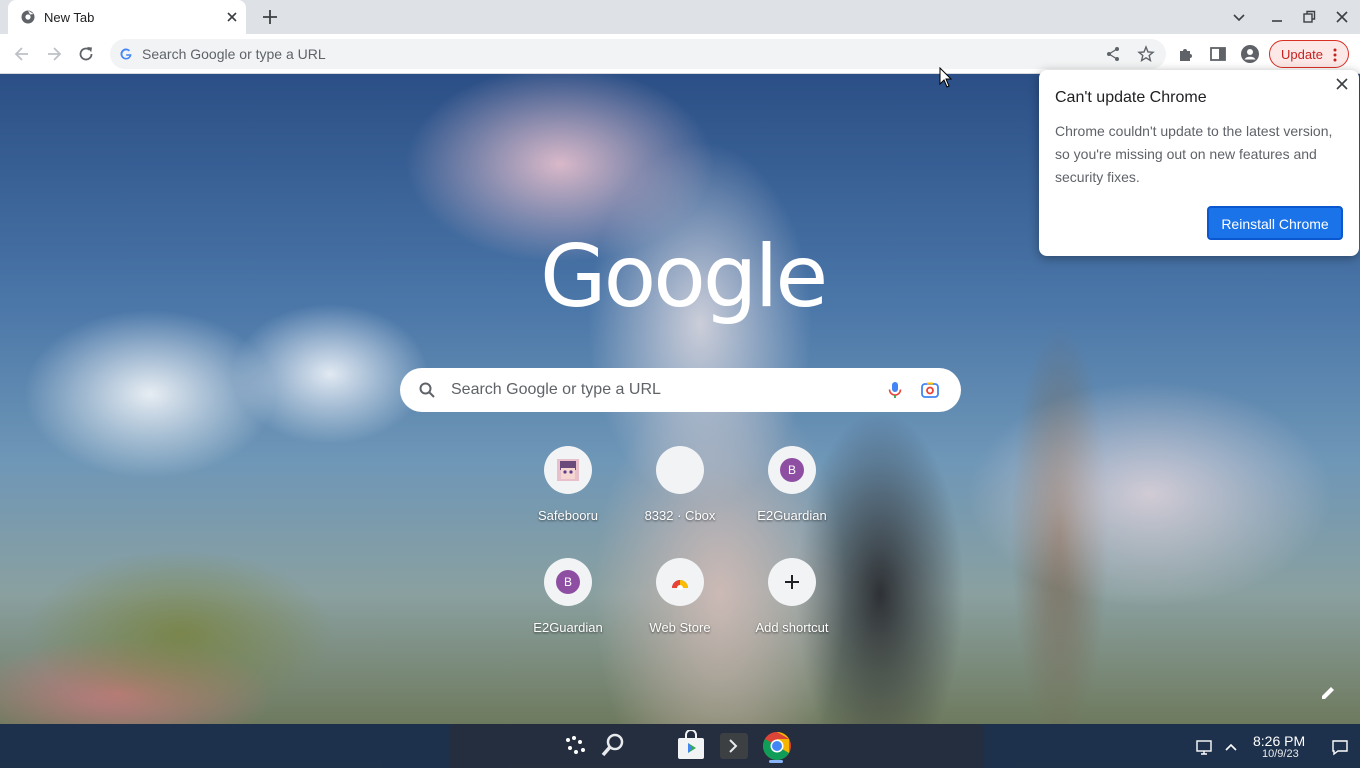 The image size is (1360, 768). I want to click on clock-time: 8:26 PM, so click(1279, 741).